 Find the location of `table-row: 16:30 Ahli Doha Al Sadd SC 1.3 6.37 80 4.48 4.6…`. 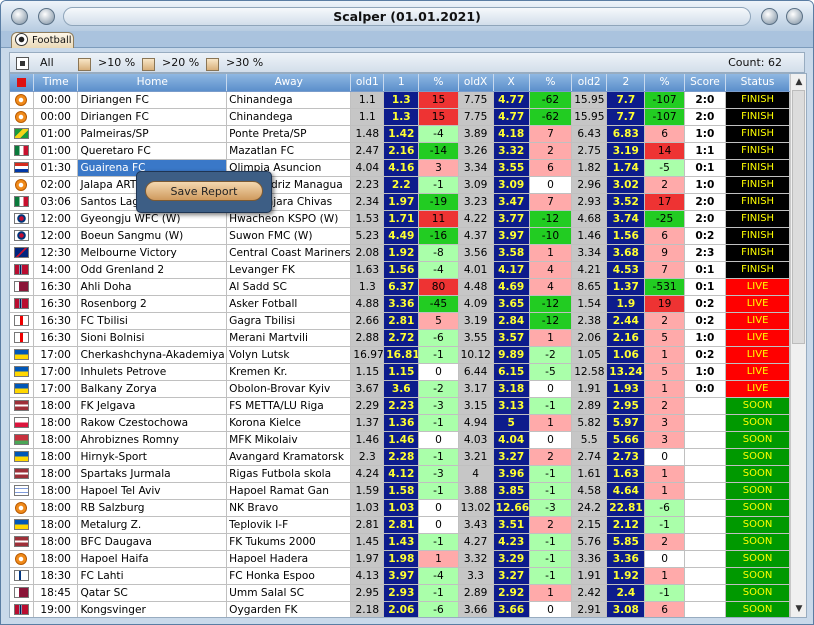

table-row: 16:30 Ahli Doha Al Sadd SC 1.3 6.37 80 4.48 4.6… is located at coordinates (400, 287).